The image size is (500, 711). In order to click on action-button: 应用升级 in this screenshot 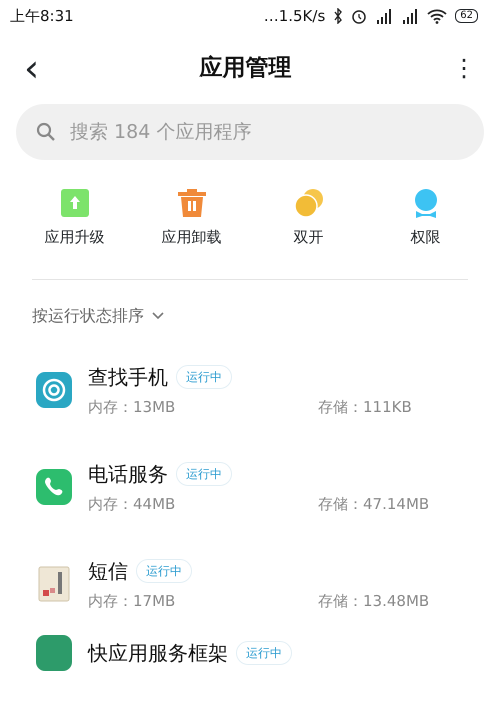, I will do `click(75, 218)`.